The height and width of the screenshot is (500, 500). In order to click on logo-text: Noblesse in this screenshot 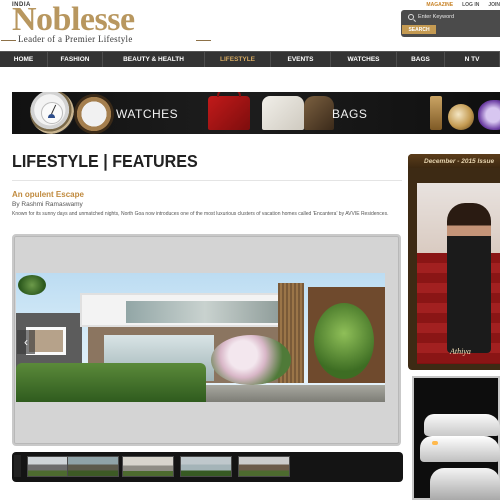, I will do `click(73, 19)`.